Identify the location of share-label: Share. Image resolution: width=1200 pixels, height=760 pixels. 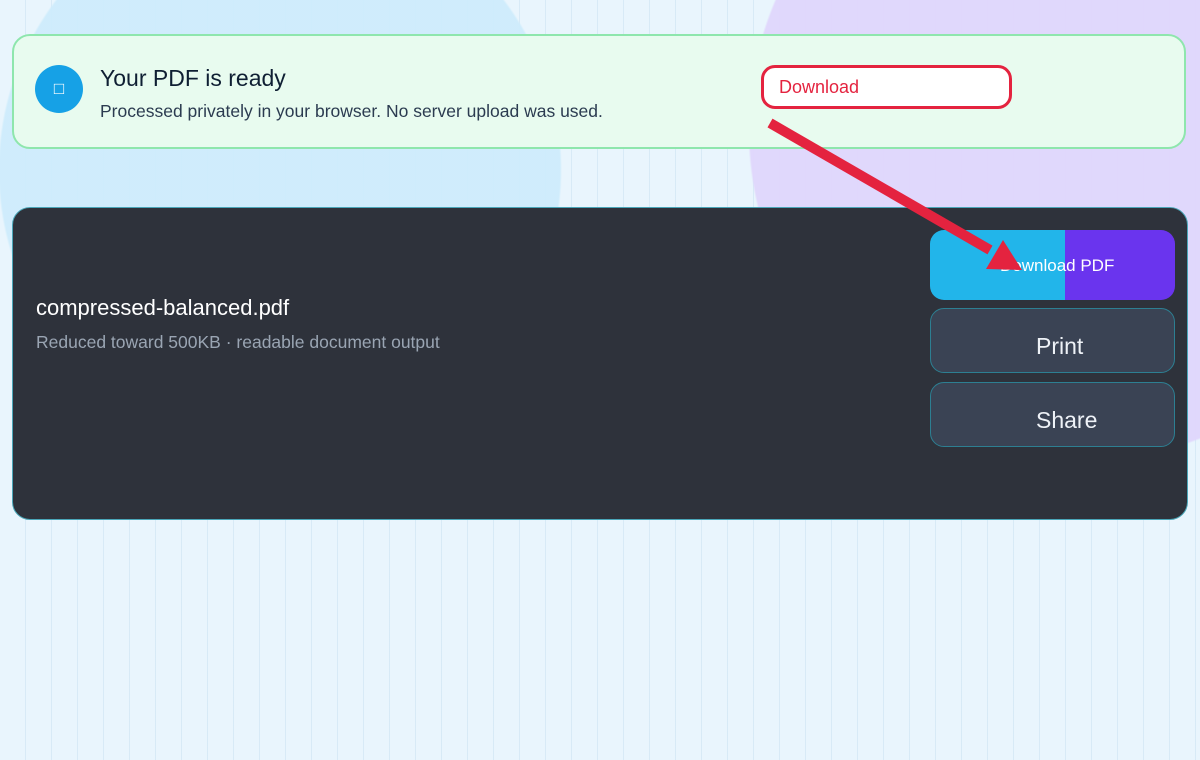
(1067, 420).